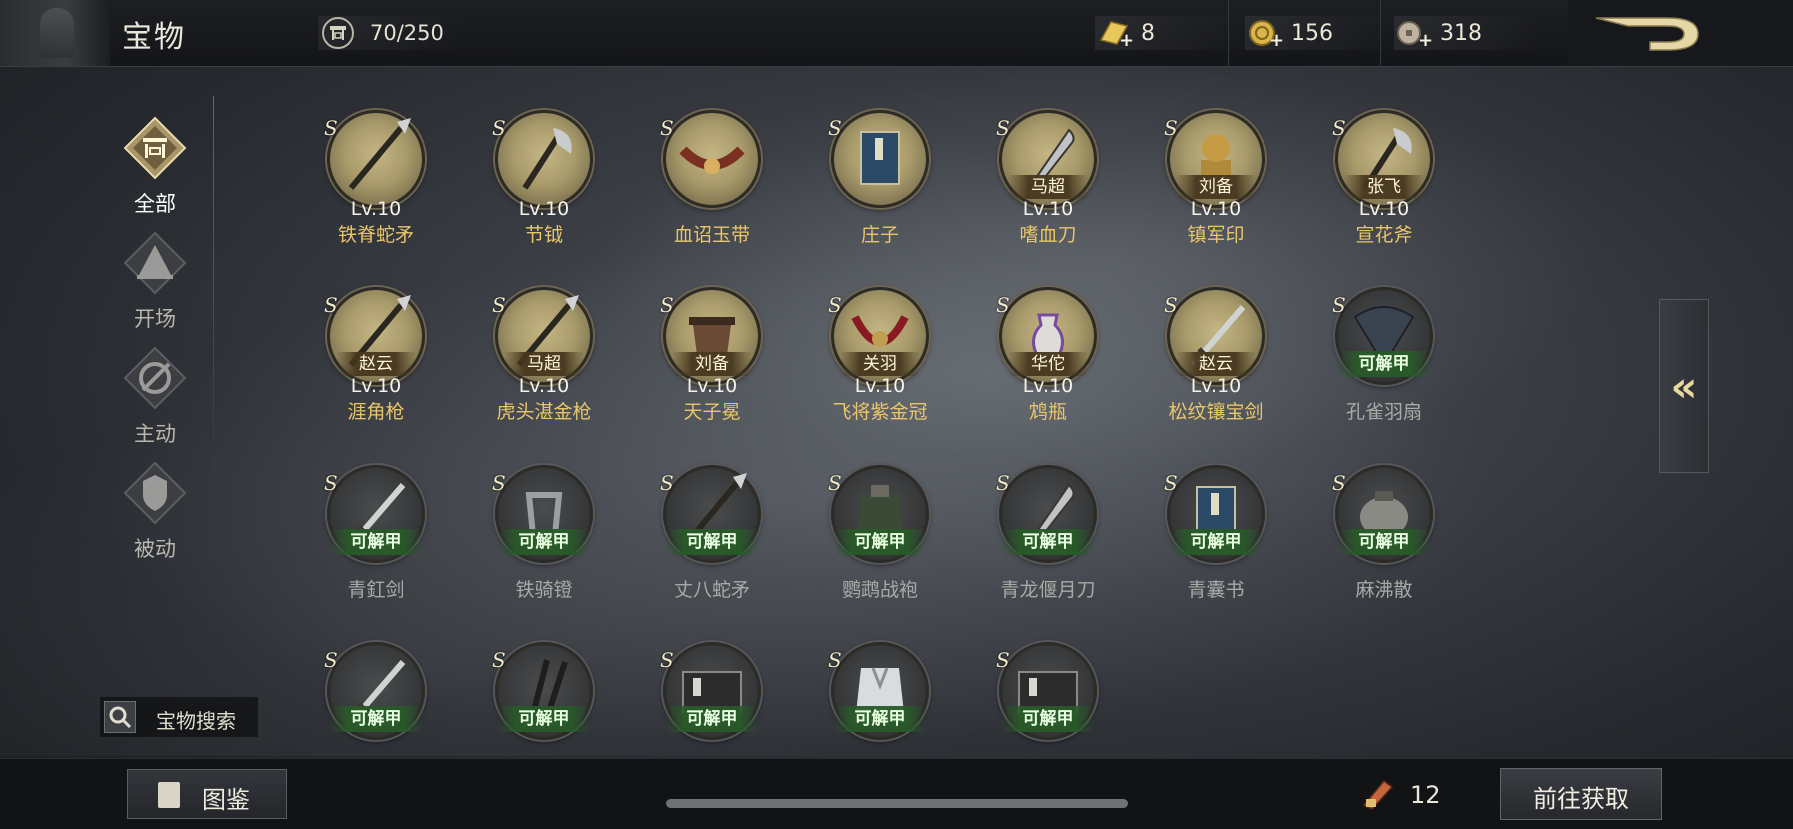  I want to click on add-gold-coin-icon: +, so click(1276, 40).